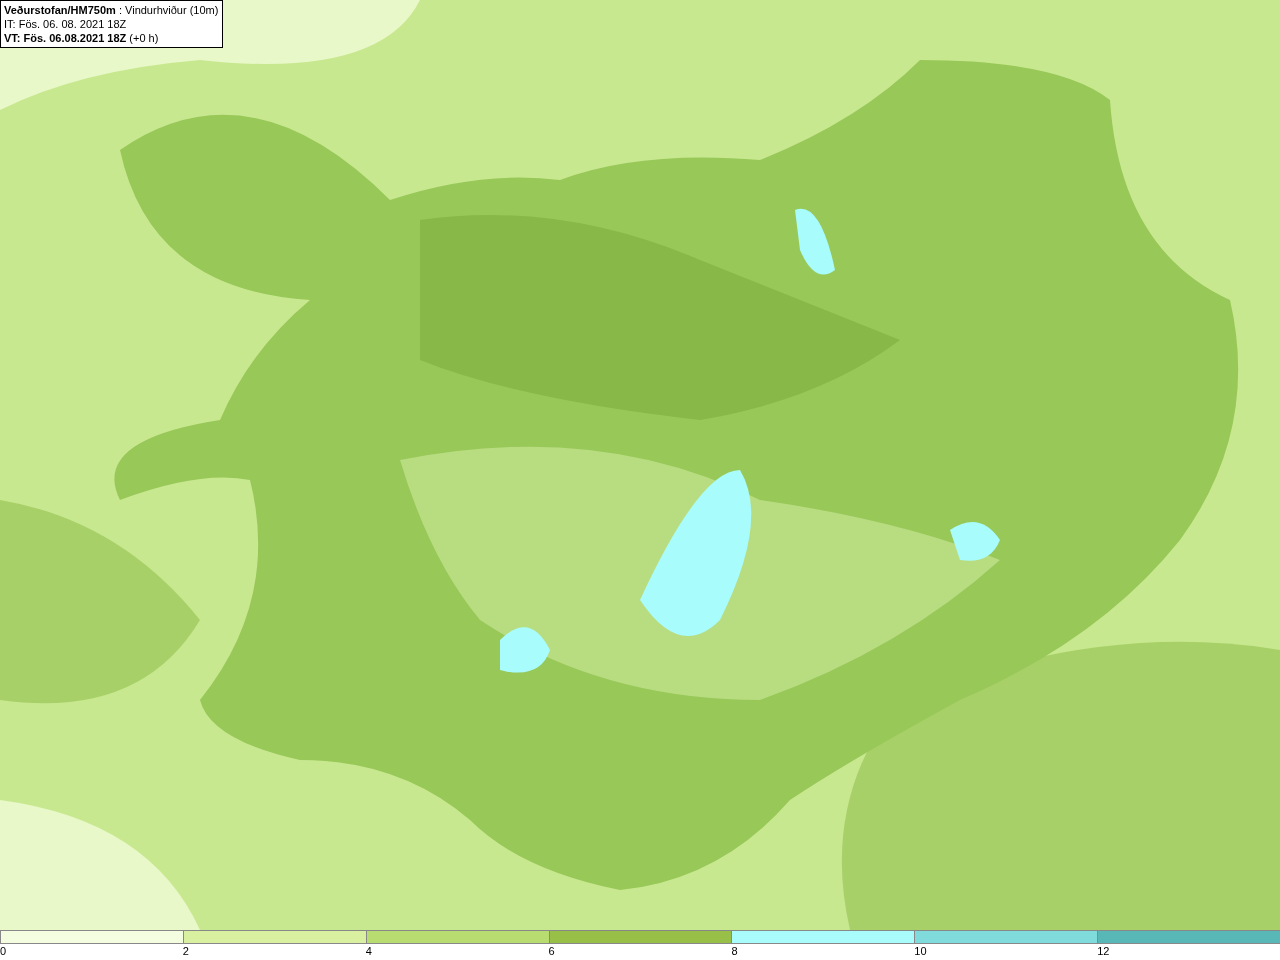 The width and height of the screenshot is (1280, 960). Describe the element at coordinates (734, 951) in the screenshot. I see `legend-label: 8` at that location.